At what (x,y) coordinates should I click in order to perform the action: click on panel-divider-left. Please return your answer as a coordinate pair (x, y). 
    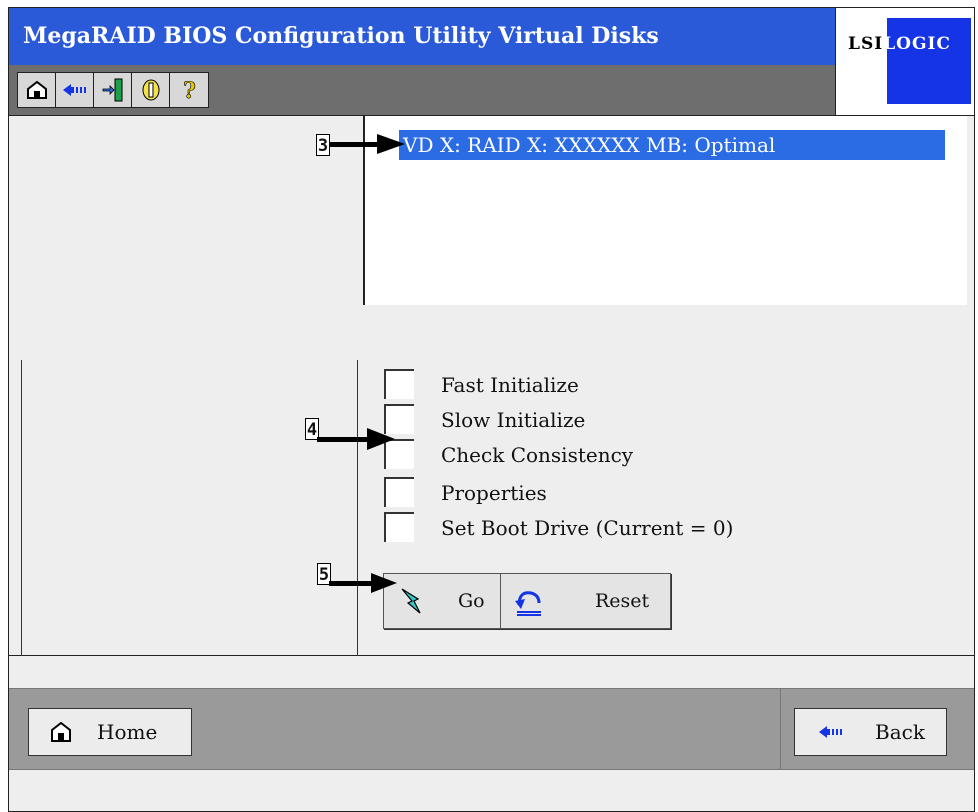
    Looking at the image, I should click on (21, 508).